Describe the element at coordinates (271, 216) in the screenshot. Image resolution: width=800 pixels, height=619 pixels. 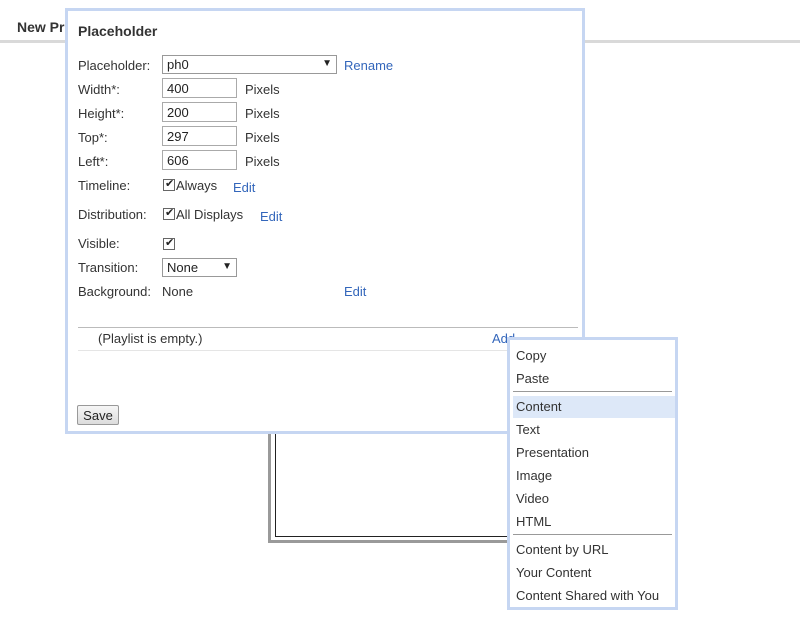
I see `distribution-edit-link: Edit` at that location.